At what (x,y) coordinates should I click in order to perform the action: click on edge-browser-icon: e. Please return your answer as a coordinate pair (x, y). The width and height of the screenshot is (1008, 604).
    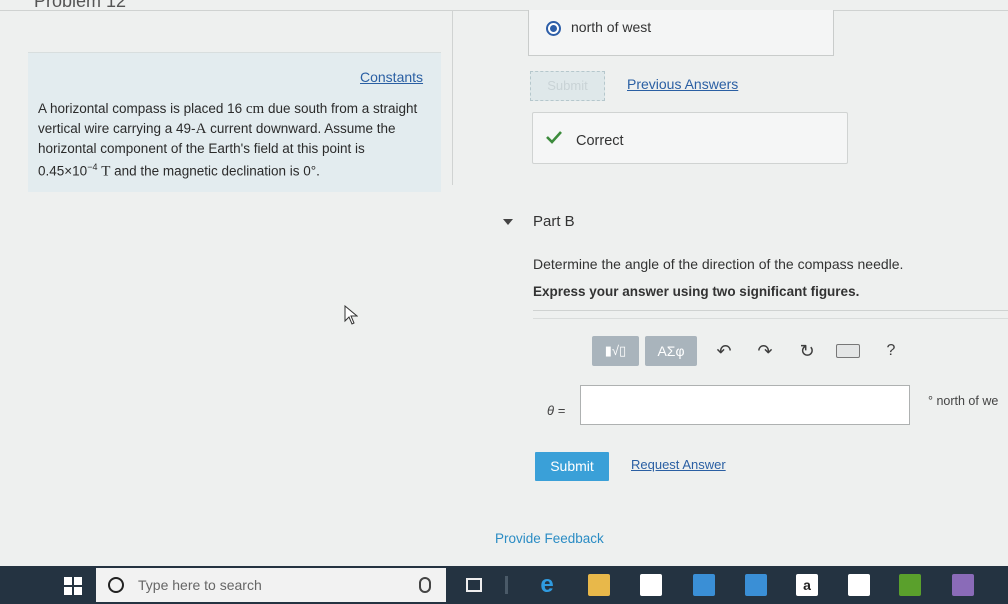
    Looking at the image, I should click on (547, 585).